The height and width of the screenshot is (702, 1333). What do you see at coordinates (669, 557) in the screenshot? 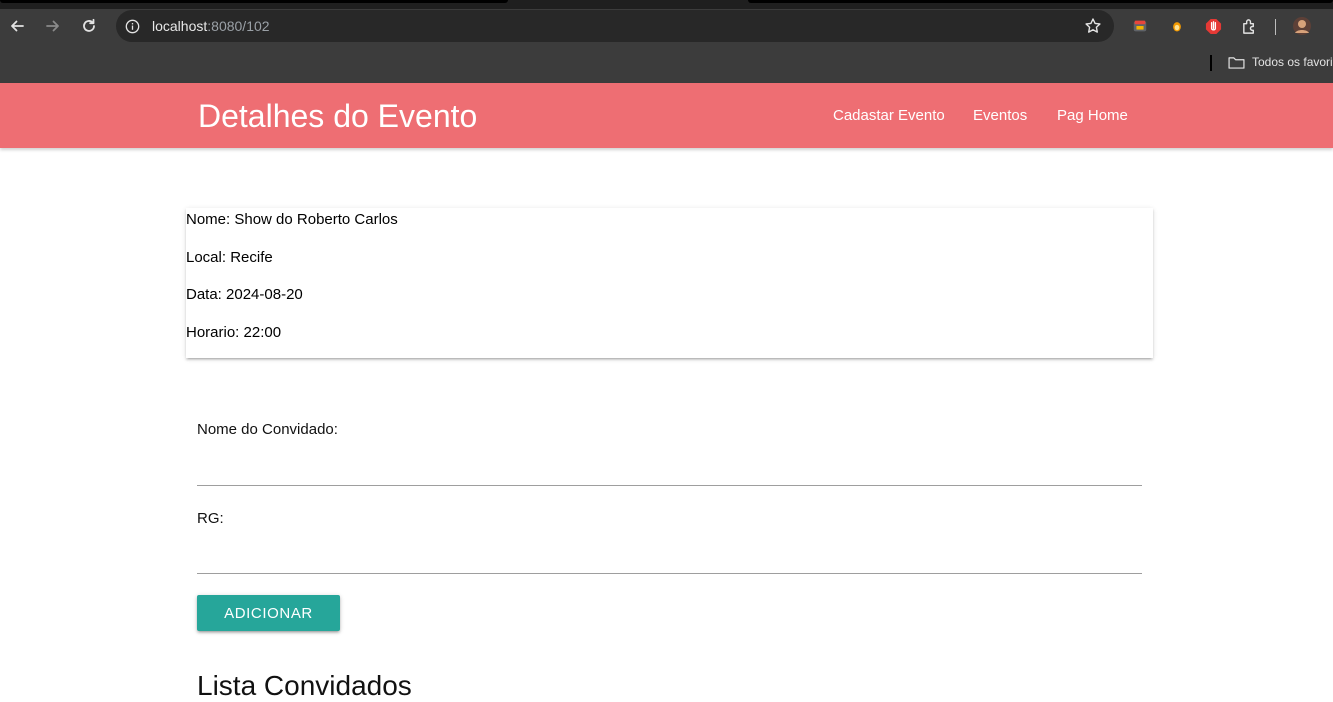
I see `rg-input` at bounding box center [669, 557].